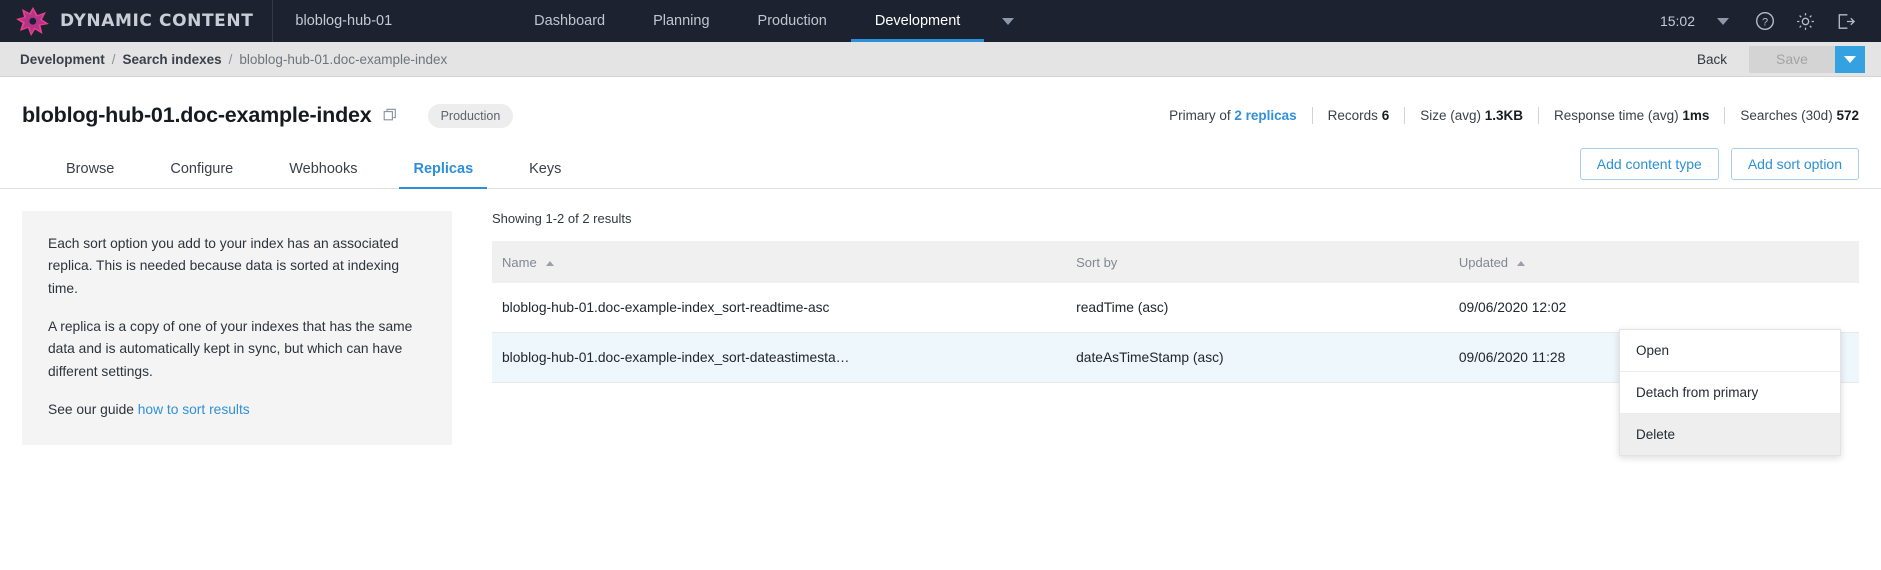 This screenshot has width=1881, height=570. Describe the element at coordinates (1847, 115) in the screenshot. I see `stat-value: 572` at that location.